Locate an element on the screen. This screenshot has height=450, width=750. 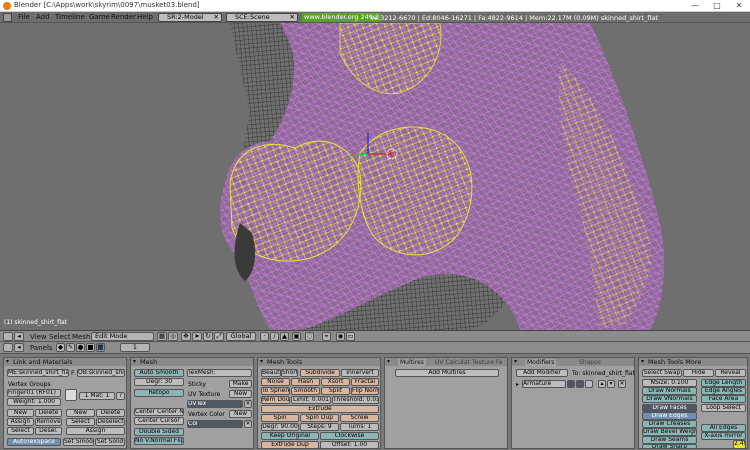
face-area-toggle: Face Area is located at coordinates (723, 399).